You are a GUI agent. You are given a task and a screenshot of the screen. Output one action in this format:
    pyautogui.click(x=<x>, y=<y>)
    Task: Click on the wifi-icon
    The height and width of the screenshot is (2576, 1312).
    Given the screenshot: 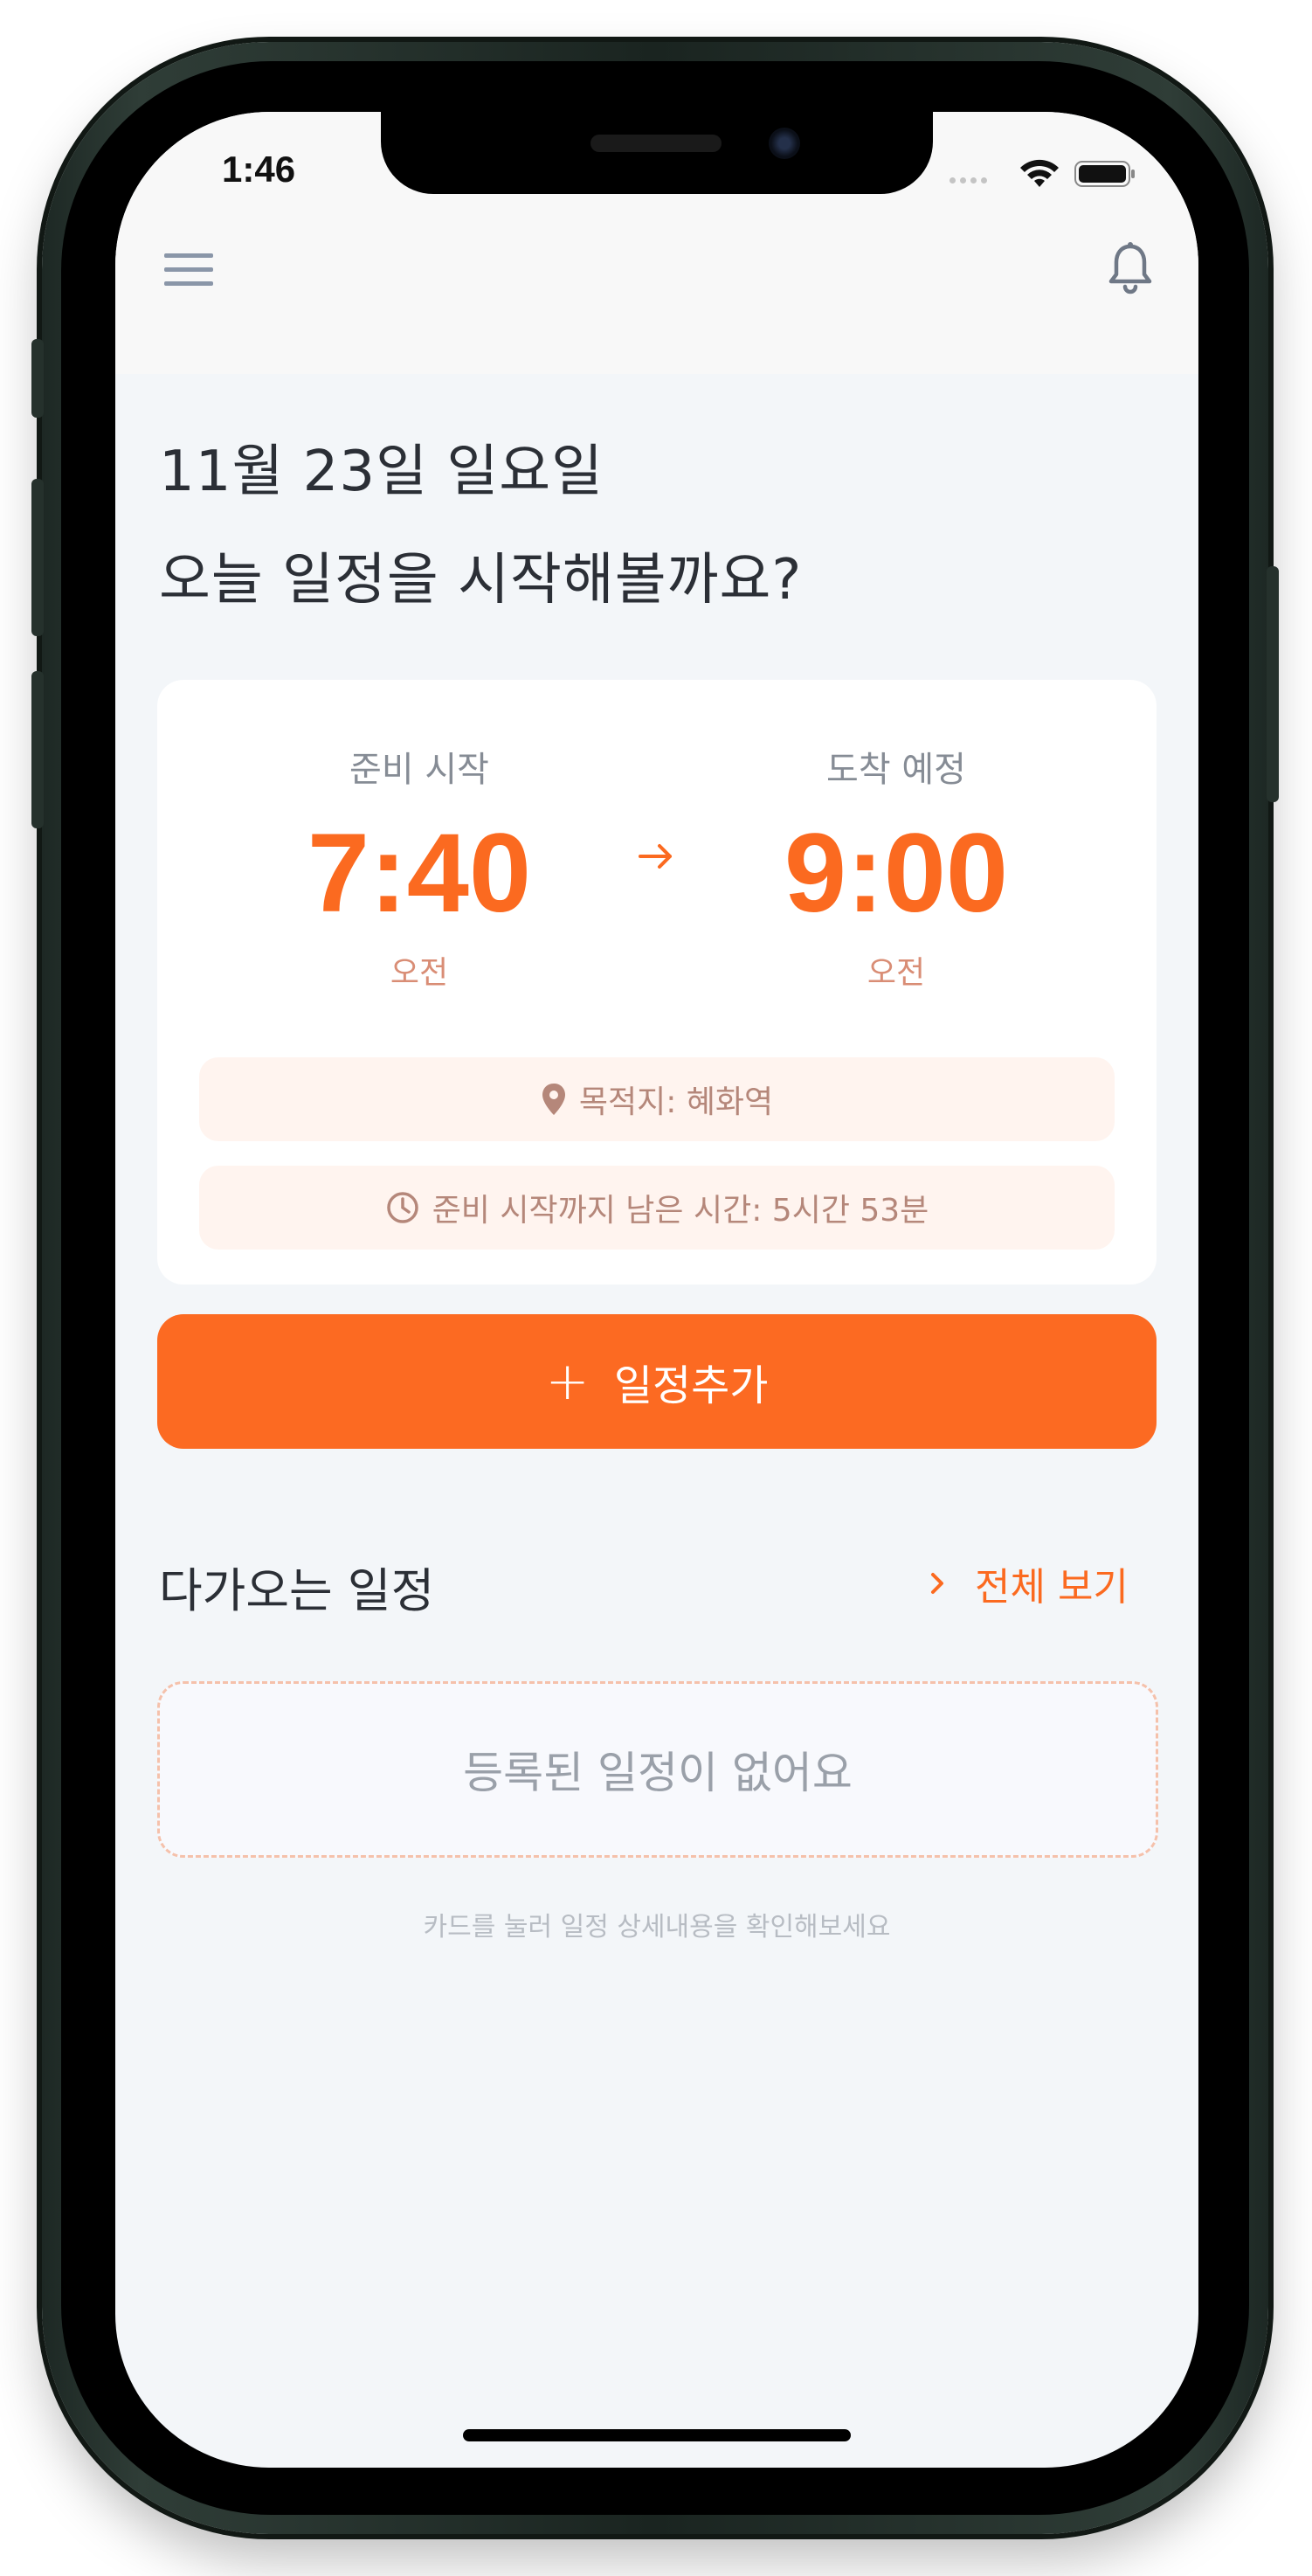 What is the action you would take?
    pyautogui.click(x=1039, y=173)
    